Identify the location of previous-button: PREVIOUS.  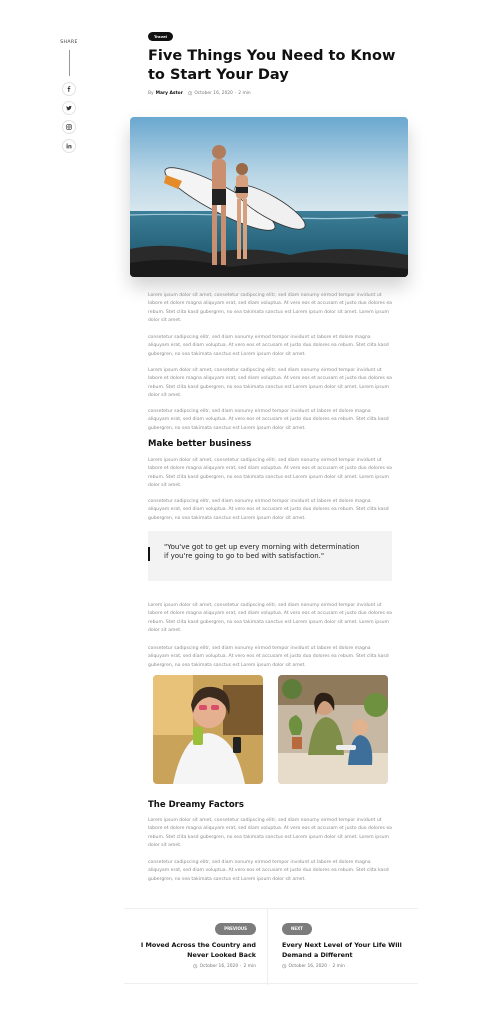
(235, 929).